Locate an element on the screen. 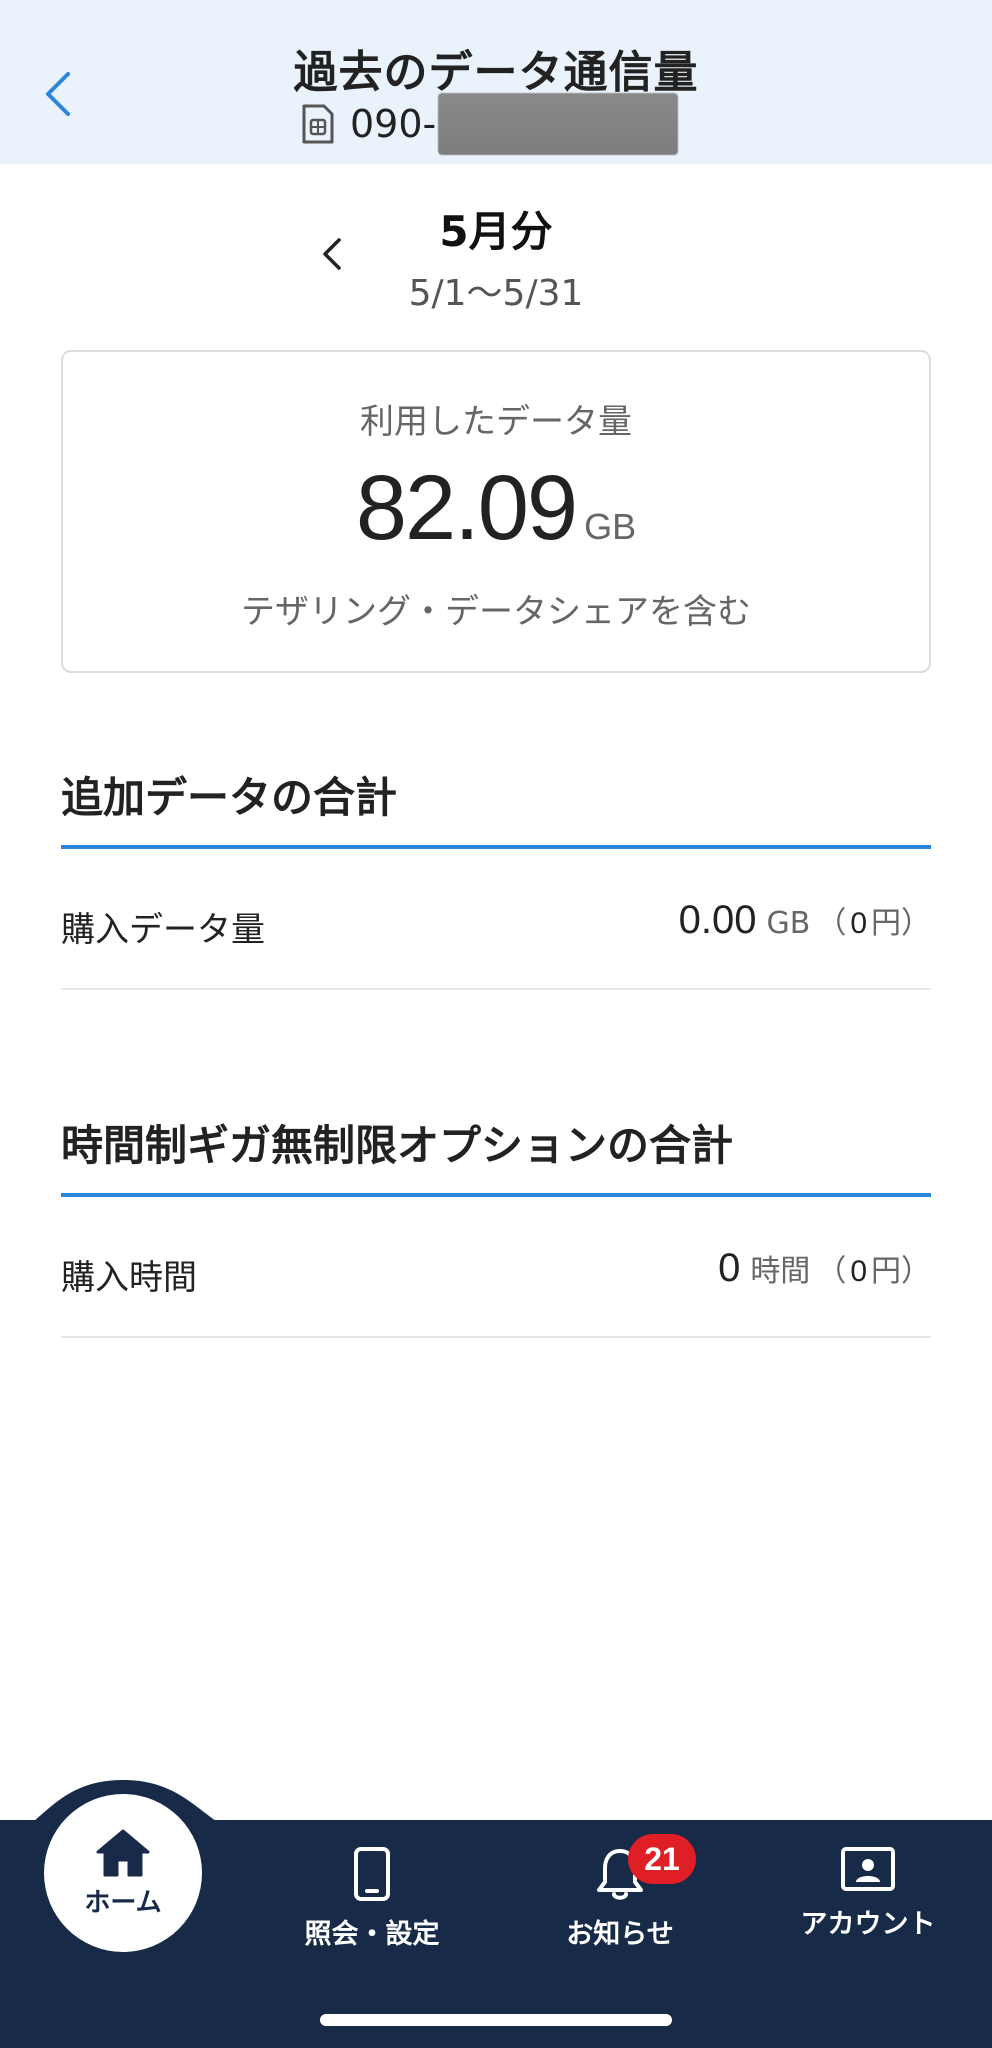 Image resolution: width=992 pixels, height=2048 pixels. purchased-data-yen: 0 is located at coordinates (858, 923).